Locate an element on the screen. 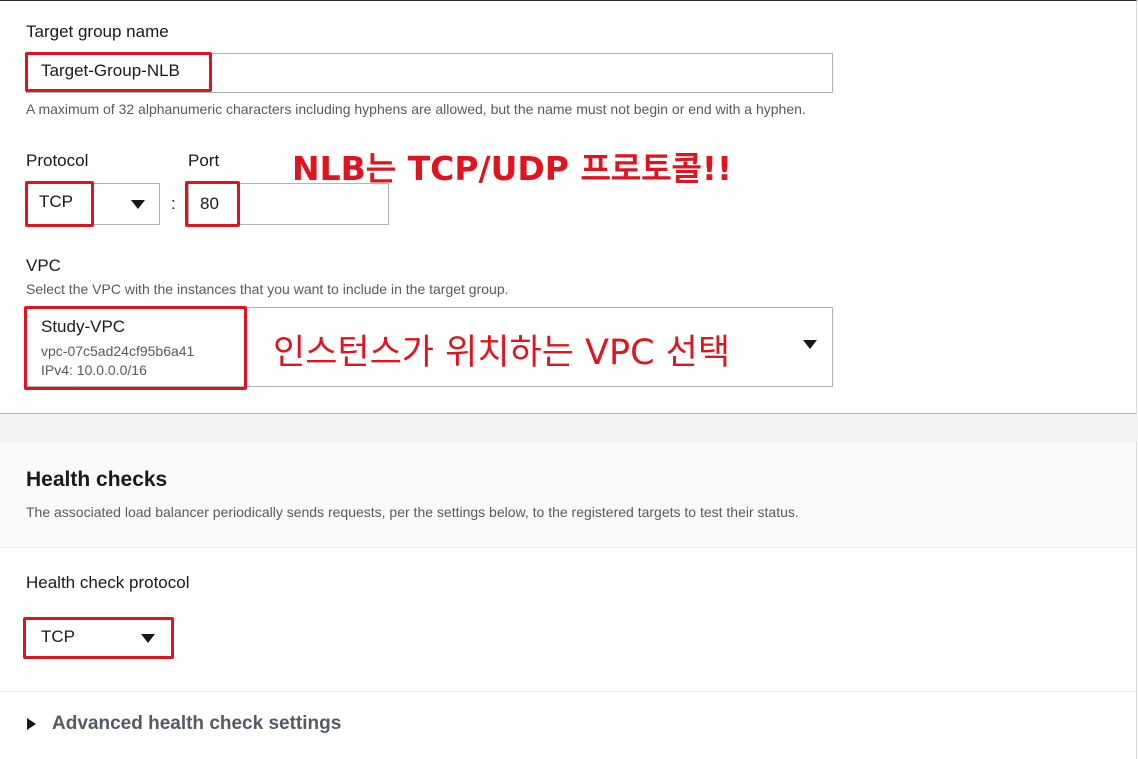  target-group-name-input: Target-Group-NLB is located at coordinates (429, 73).